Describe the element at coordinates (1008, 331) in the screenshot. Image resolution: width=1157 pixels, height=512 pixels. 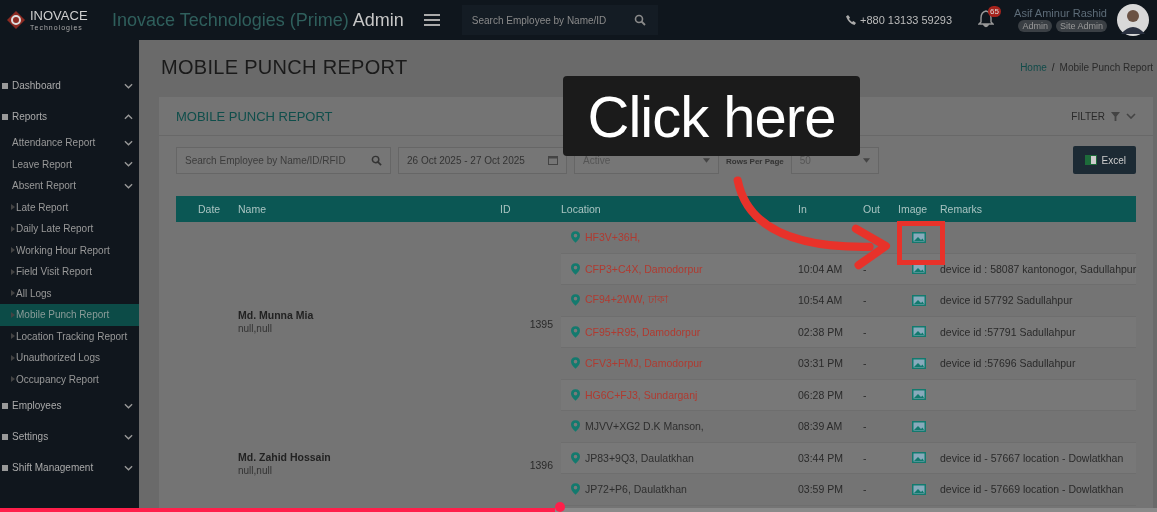
I see `remarks-text: device id :57791 Sadullahpur` at that location.